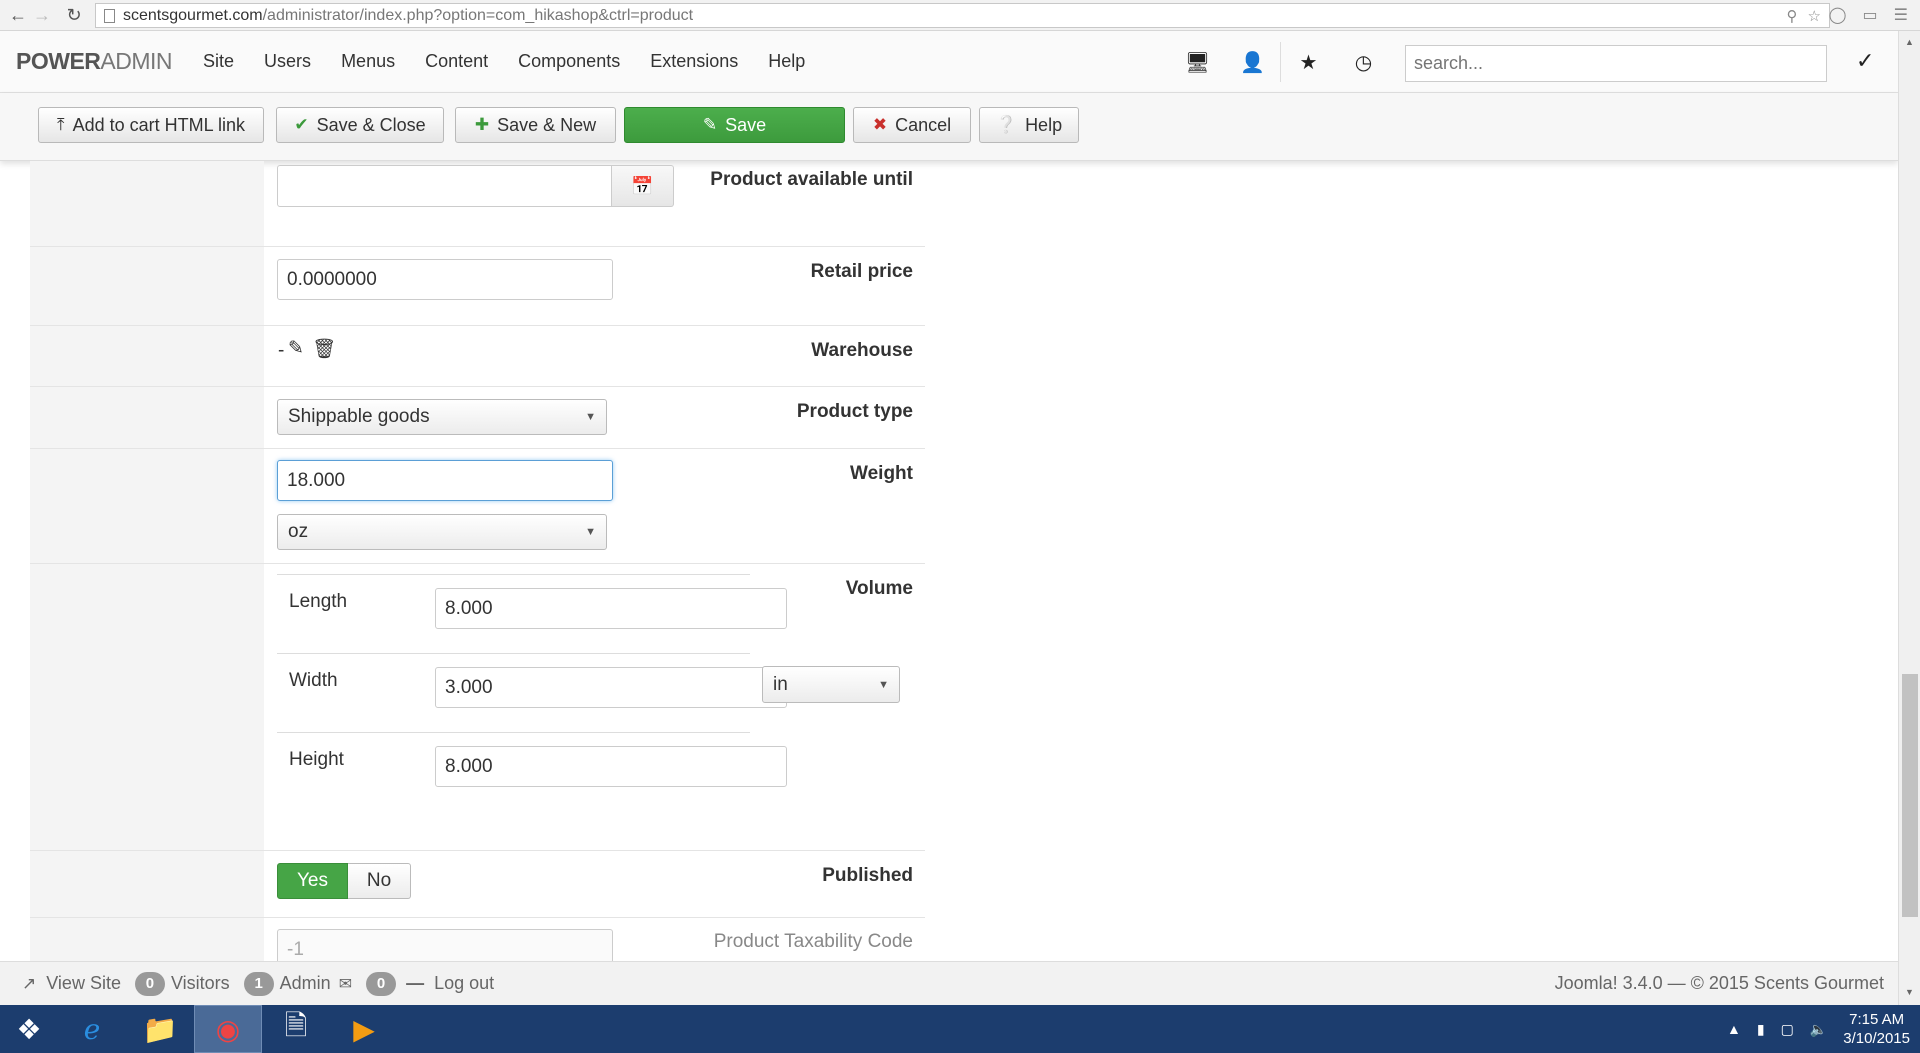 The image size is (1920, 1053). Describe the element at coordinates (482, 124) in the screenshot. I see `plus-icon: ✚` at that location.